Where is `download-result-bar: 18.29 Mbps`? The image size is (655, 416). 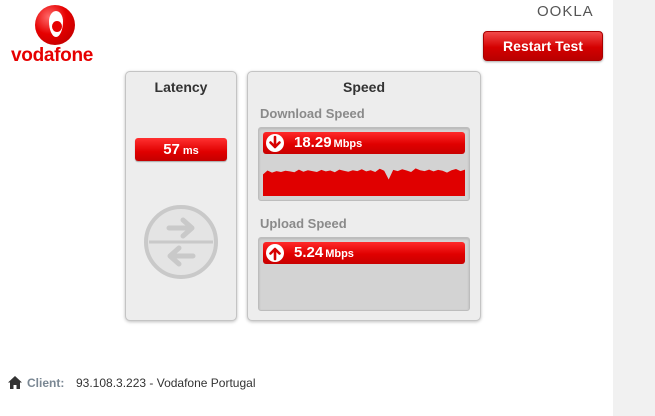
download-result-bar: 18.29 Mbps is located at coordinates (364, 143).